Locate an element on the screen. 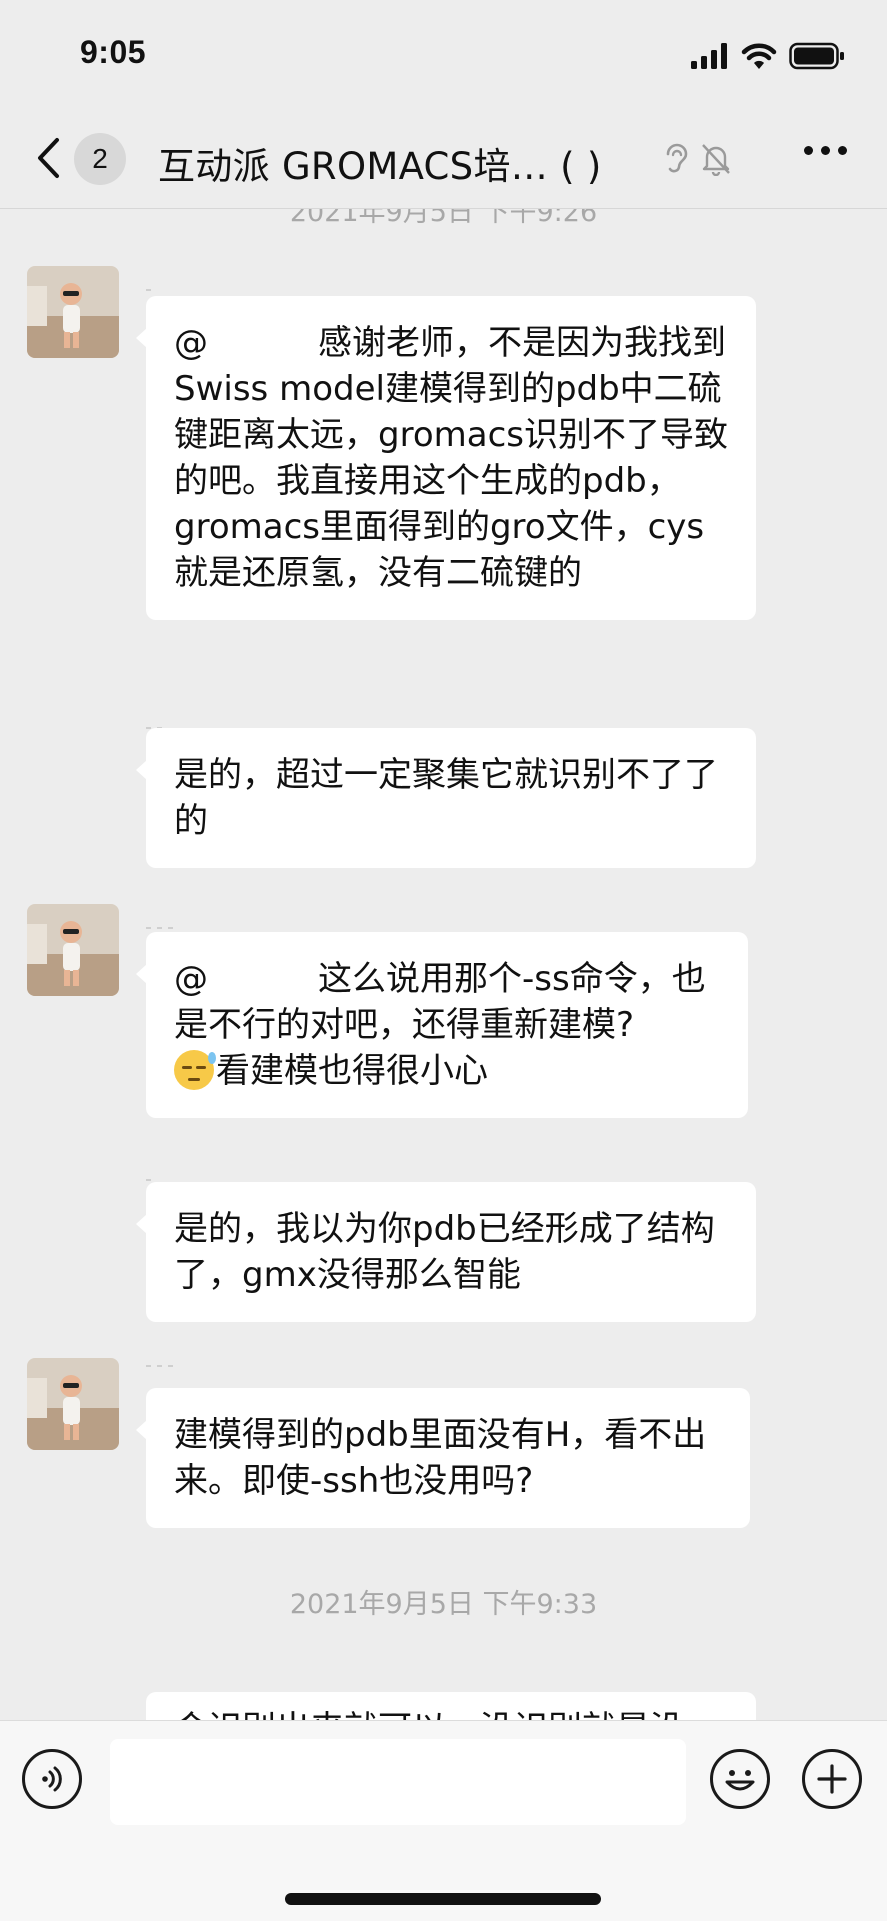 This screenshot has height=1921, width=887. sweat-emoji-icon is located at coordinates (195, 1070).